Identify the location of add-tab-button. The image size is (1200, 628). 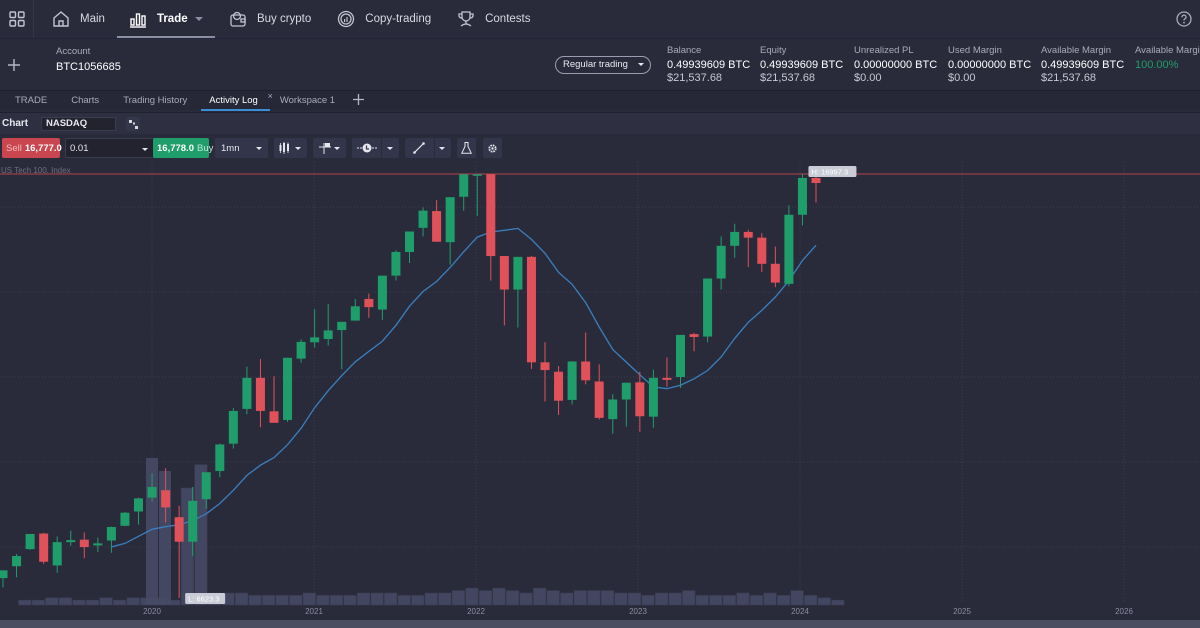
(359, 101).